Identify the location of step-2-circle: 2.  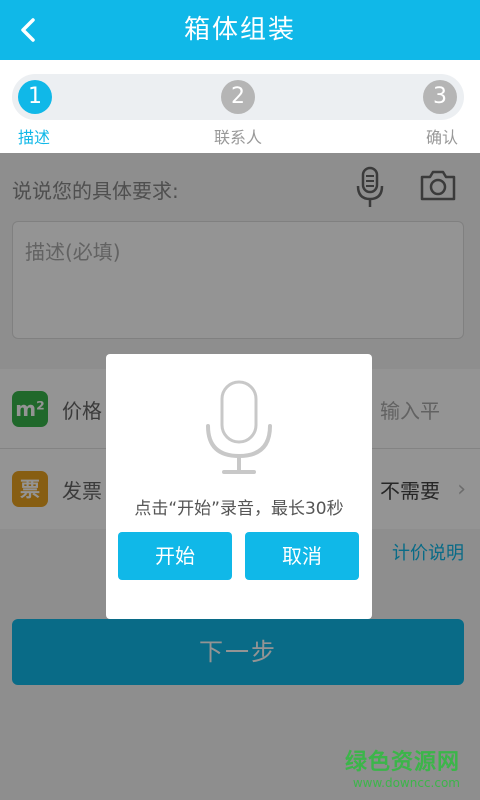
(238, 97).